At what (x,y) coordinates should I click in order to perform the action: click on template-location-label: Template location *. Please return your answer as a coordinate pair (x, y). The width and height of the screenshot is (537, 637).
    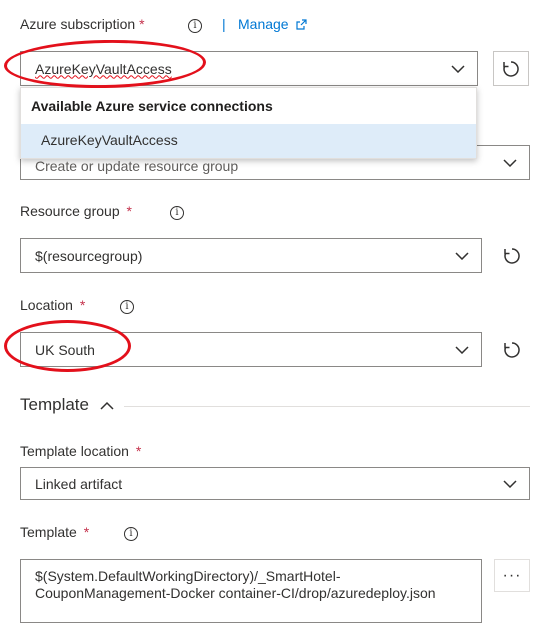
    Looking at the image, I should click on (80, 451).